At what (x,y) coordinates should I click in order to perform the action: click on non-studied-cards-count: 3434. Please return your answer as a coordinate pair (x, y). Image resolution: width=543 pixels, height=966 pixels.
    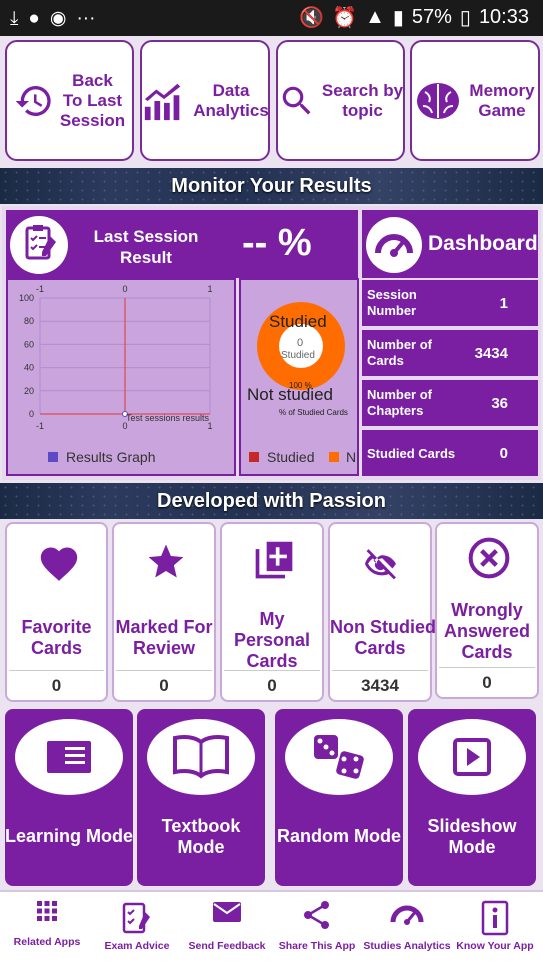
    Looking at the image, I should click on (380, 683).